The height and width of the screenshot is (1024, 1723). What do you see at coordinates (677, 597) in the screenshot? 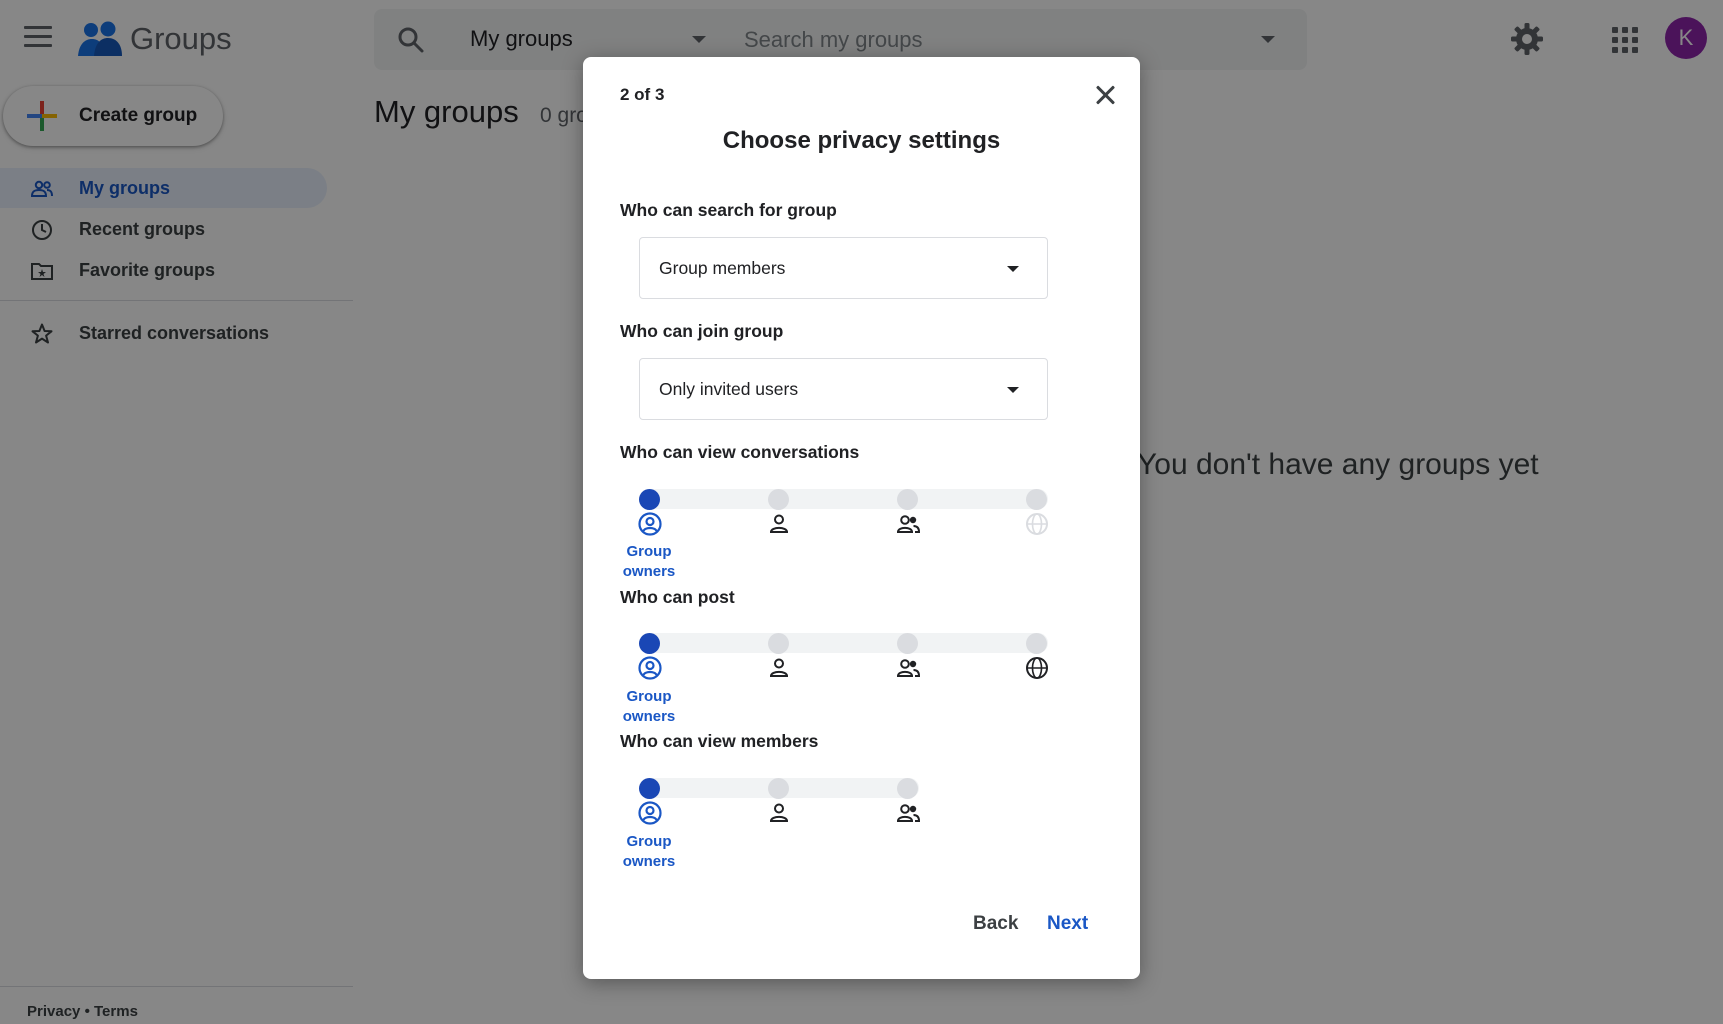
I see `post-permission-label: Who can post` at bounding box center [677, 597].